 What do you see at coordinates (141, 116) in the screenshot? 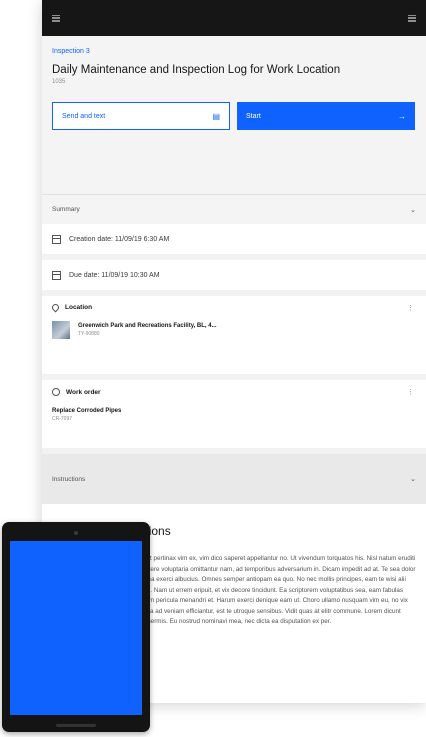
I see `send-button: Send and text ▤` at bounding box center [141, 116].